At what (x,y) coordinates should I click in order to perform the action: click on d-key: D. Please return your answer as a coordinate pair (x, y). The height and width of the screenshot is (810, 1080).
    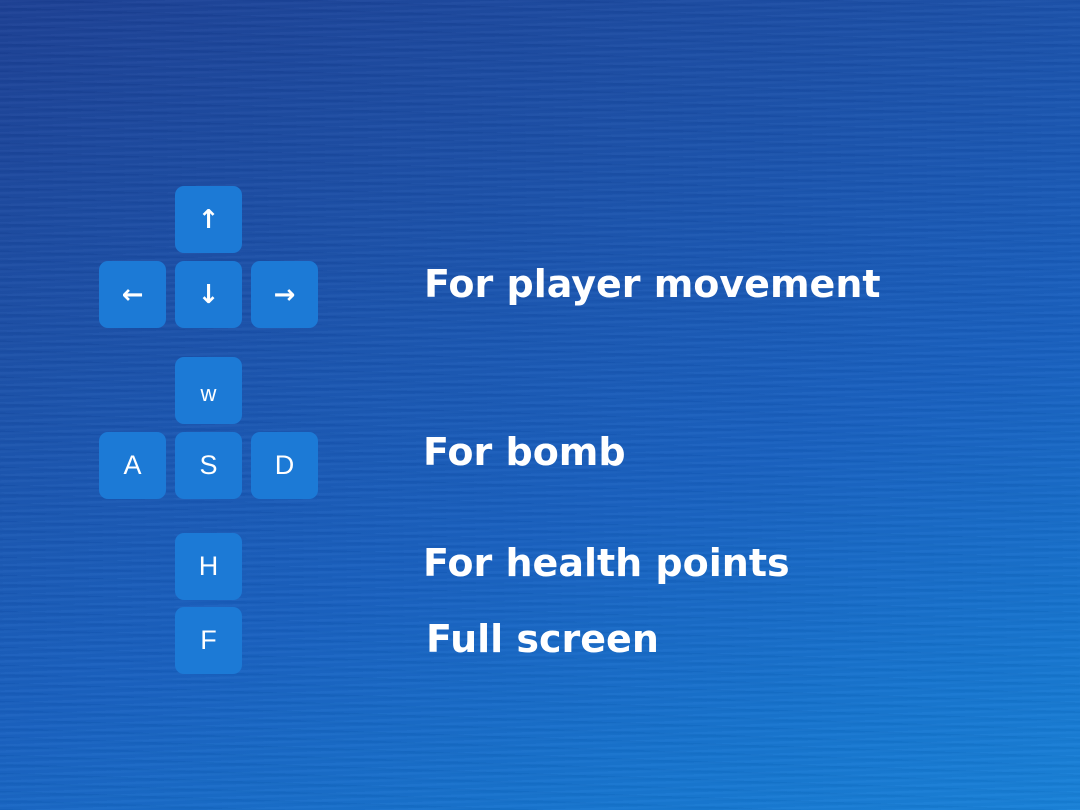
    Looking at the image, I should click on (284, 465).